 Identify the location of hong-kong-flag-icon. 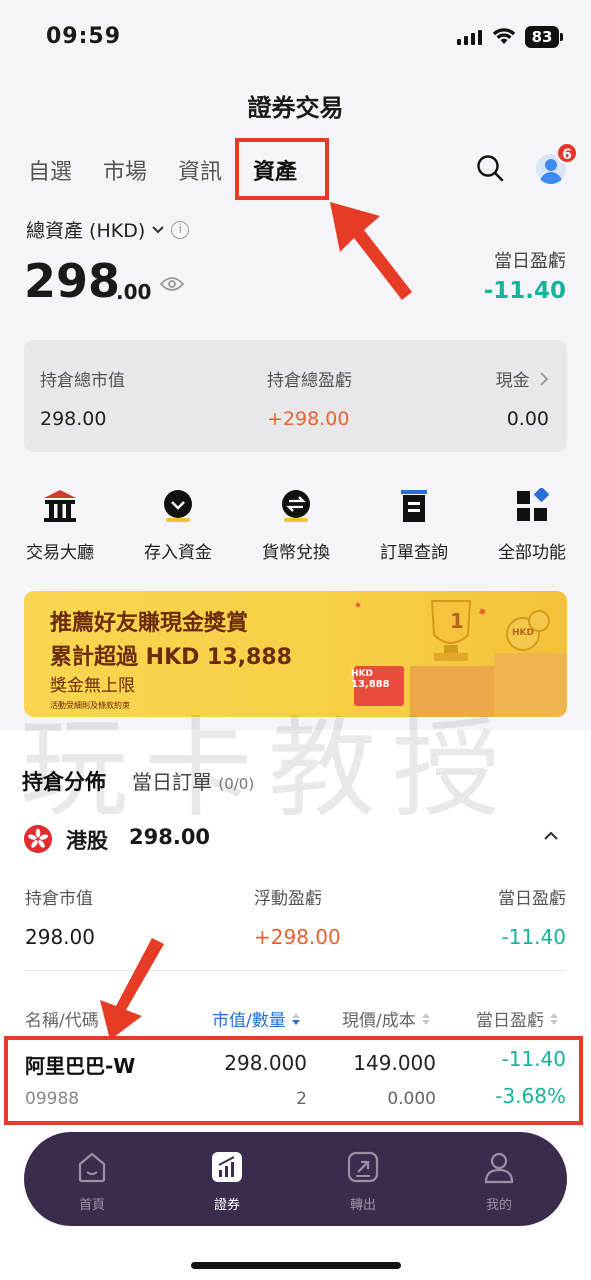
(38, 839).